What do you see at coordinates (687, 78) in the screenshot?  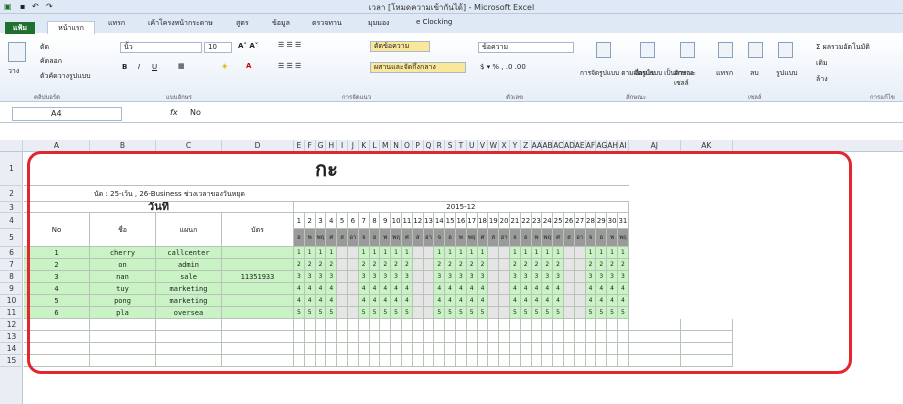 I see `cell-styles-button: ลักษณะ เซลล์` at bounding box center [687, 78].